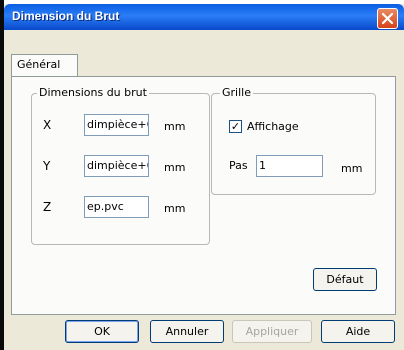  What do you see at coordinates (175, 208) in the screenshot?
I see `z-unit: mm` at bounding box center [175, 208].